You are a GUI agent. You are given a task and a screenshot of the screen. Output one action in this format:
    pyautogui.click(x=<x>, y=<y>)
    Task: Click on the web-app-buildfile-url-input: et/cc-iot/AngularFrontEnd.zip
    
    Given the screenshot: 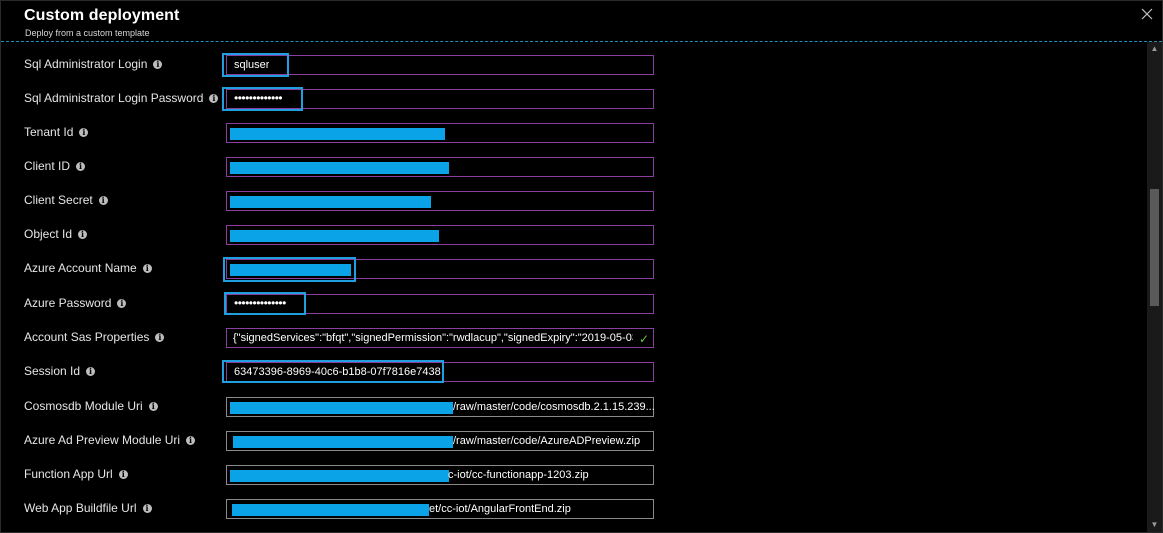 What is the action you would take?
    pyautogui.click(x=440, y=509)
    